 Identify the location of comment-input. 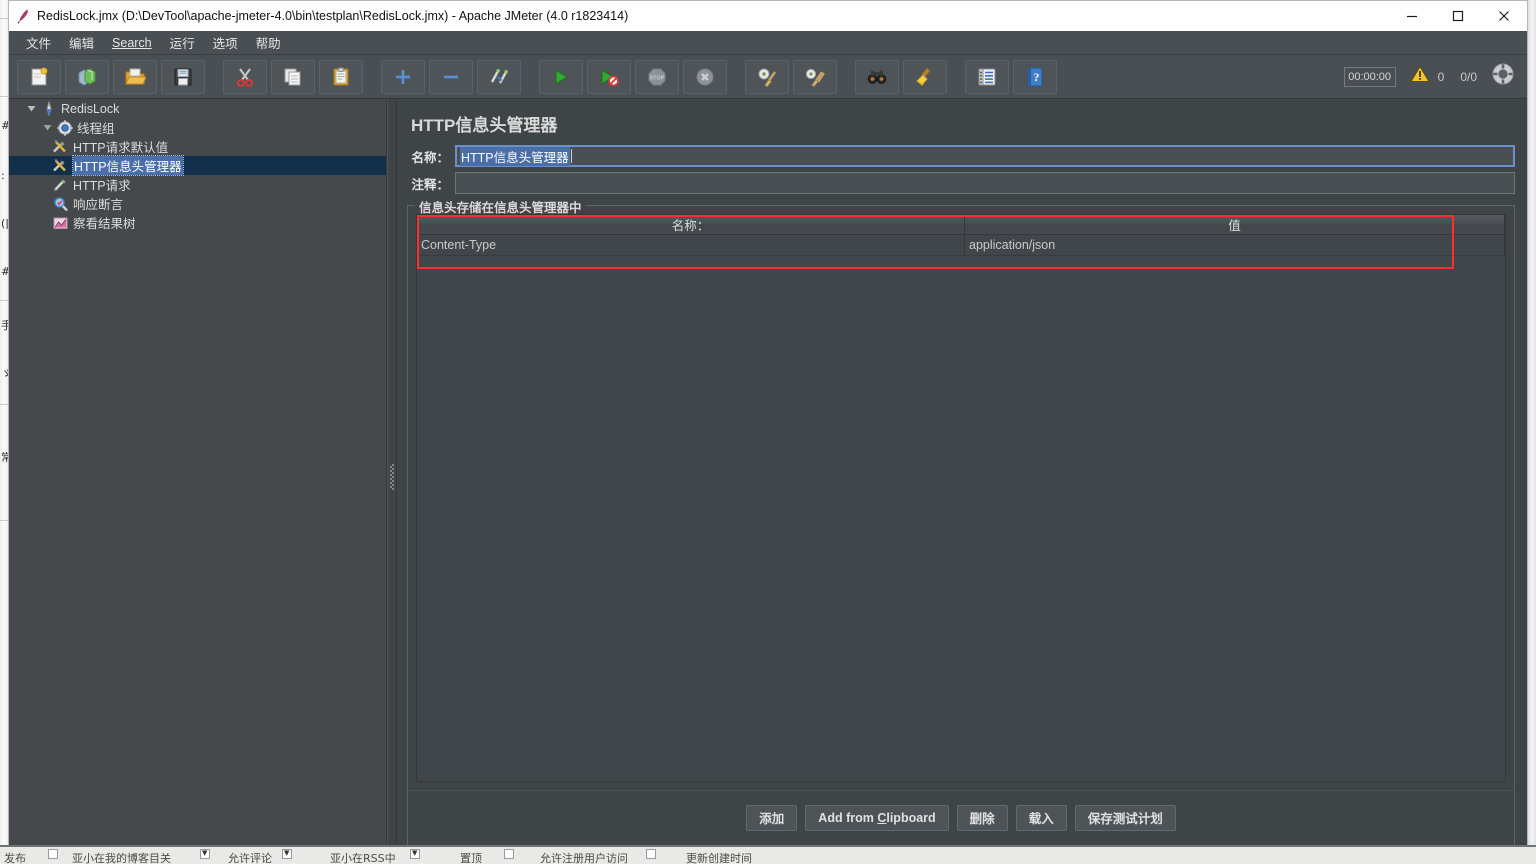
(985, 183).